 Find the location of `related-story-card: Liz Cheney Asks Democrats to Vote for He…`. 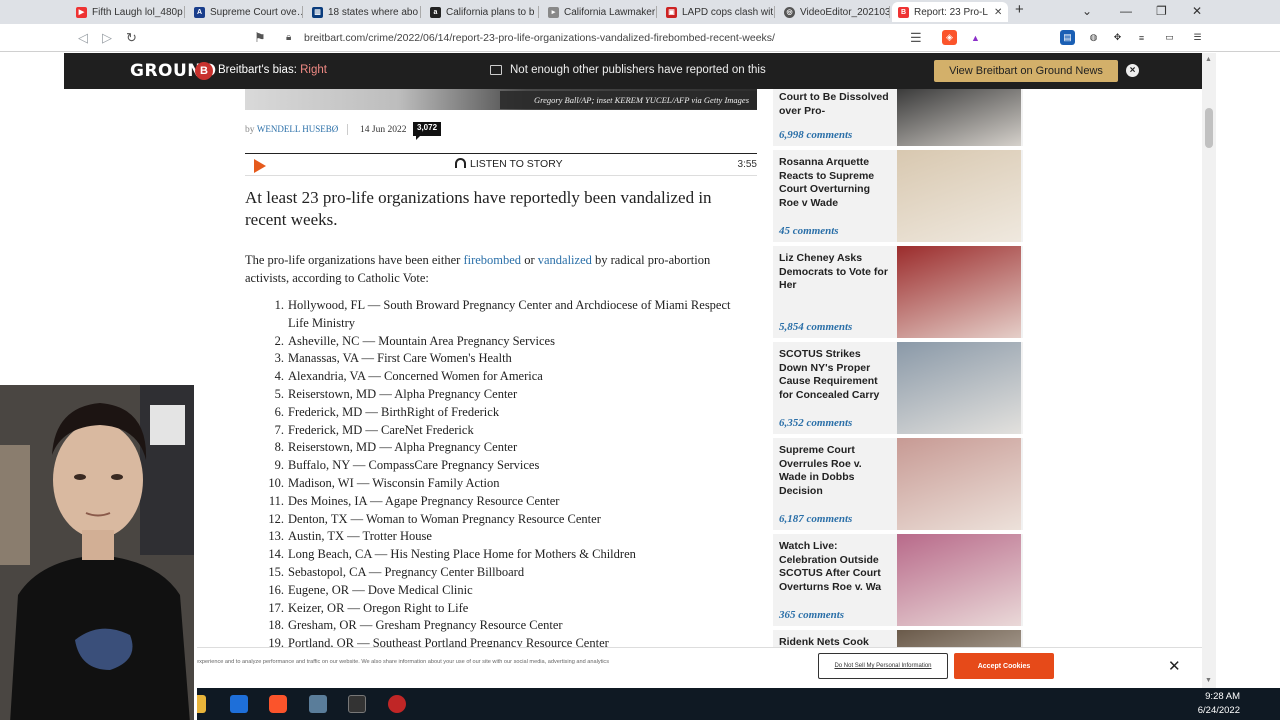

related-story-card: Liz Cheney Asks Democrats to Vote for He… is located at coordinates (898, 292).